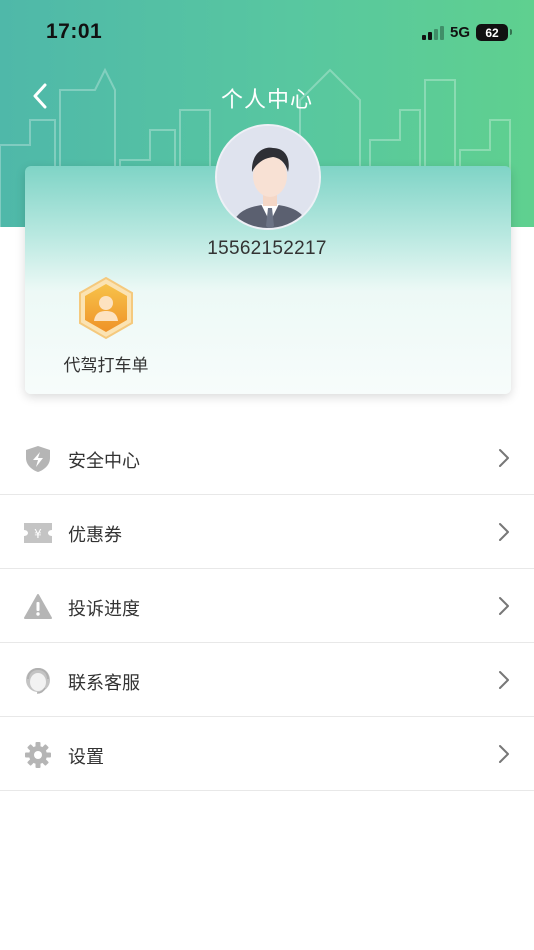  What do you see at coordinates (459, 32) in the screenshot?
I see `network-type: 5G` at bounding box center [459, 32].